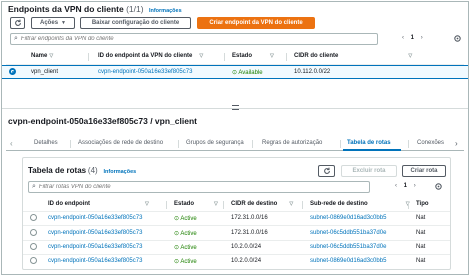 This screenshot has height=276, width=470. What do you see at coordinates (98, 204) in the screenshot?
I see `col-endpoint-id-header: ID do endpoint ▽` at bounding box center [98, 204].